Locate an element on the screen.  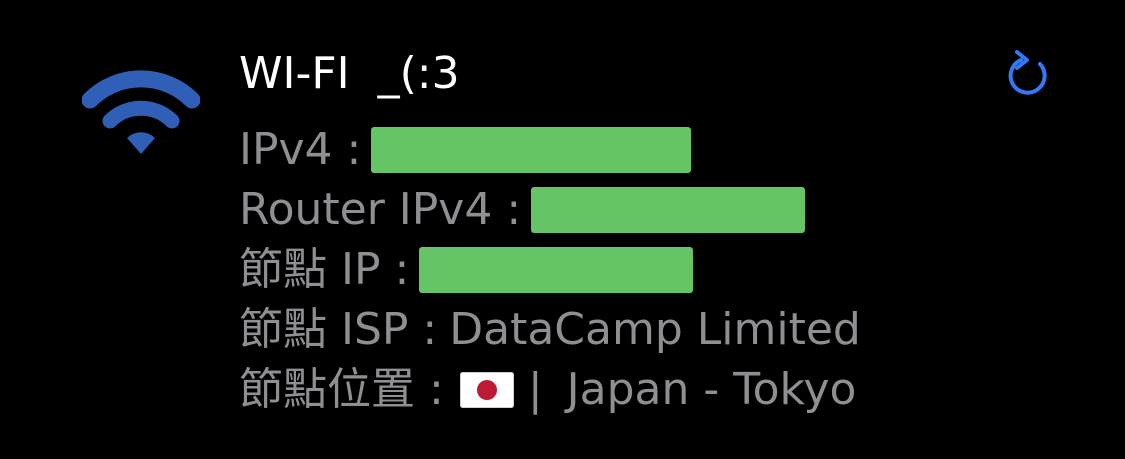
node-ip-row: 節點 IP : is located at coordinates (550, 270).